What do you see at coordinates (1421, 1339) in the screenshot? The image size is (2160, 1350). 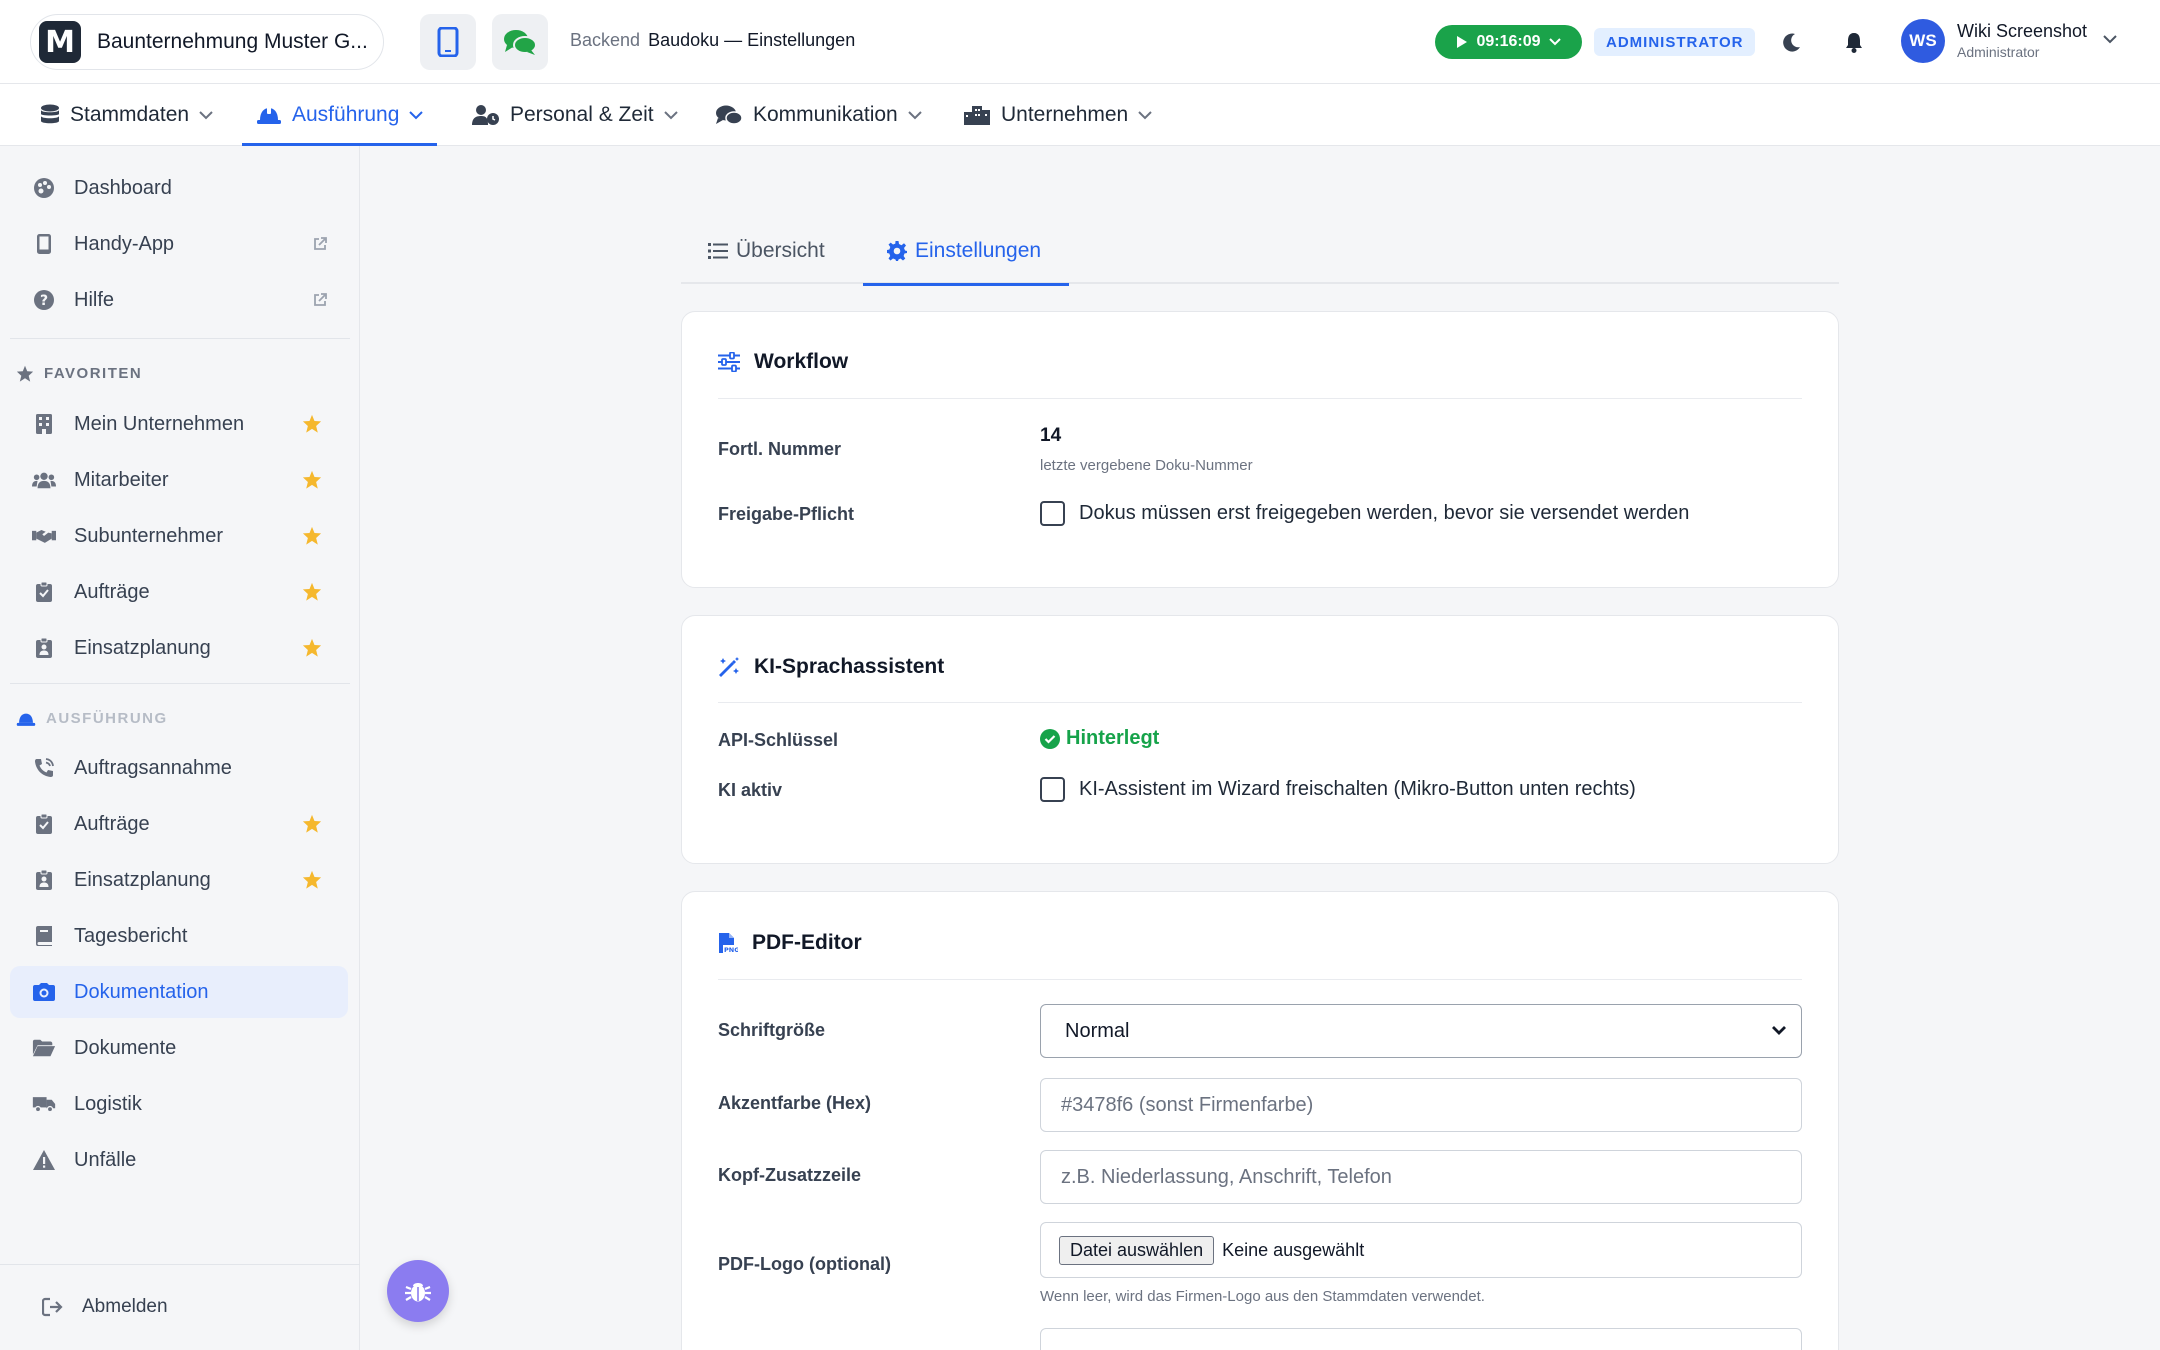 I see `additional-input` at bounding box center [1421, 1339].